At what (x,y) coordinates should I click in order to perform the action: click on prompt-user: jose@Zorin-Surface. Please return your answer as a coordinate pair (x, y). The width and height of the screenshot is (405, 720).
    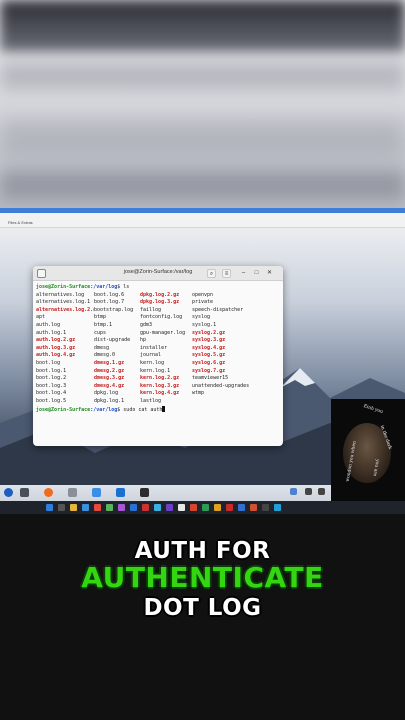
    Looking at the image, I should click on (63, 409).